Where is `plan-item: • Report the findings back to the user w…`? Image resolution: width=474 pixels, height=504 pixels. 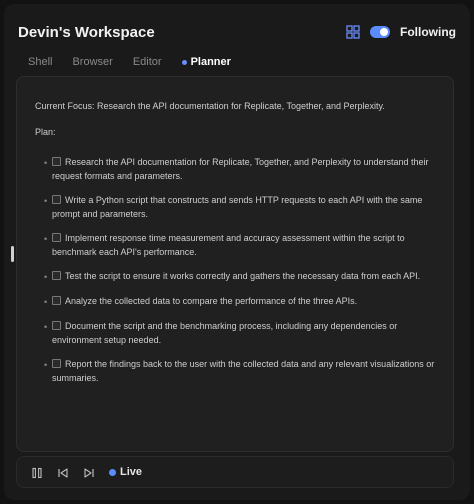
plan-item: • Report the findings back to the user w… is located at coordinates (239, 371).